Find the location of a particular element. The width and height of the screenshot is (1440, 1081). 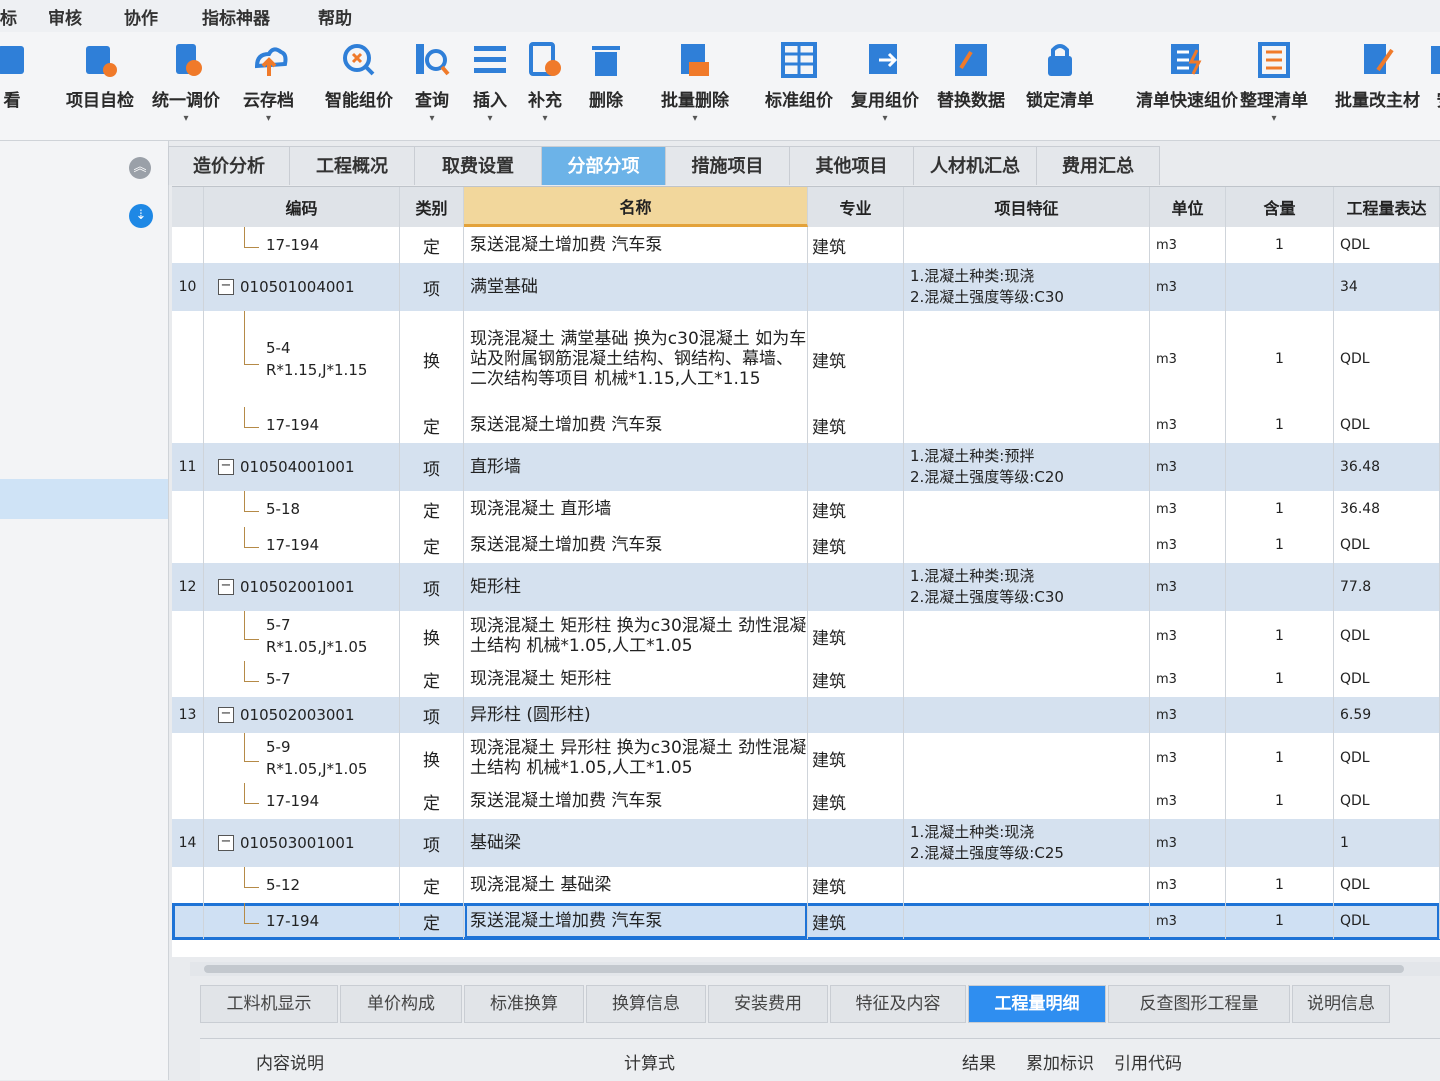

code-cell: 5-4 R*1.15,J*1.15 is located at coordinates (302, 359).